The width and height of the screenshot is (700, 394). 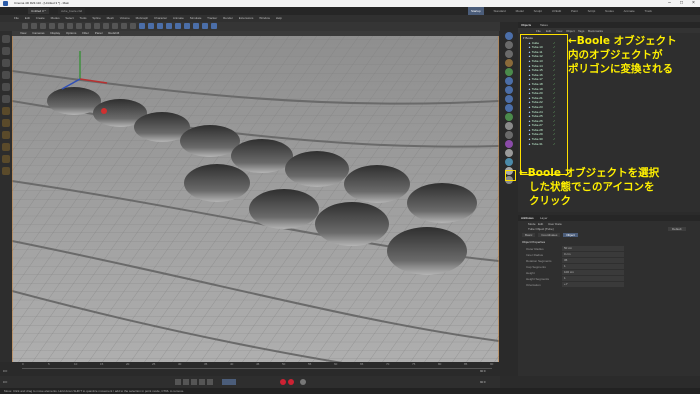 I want to click on menu-render: Render, so click(x=228, y=18).